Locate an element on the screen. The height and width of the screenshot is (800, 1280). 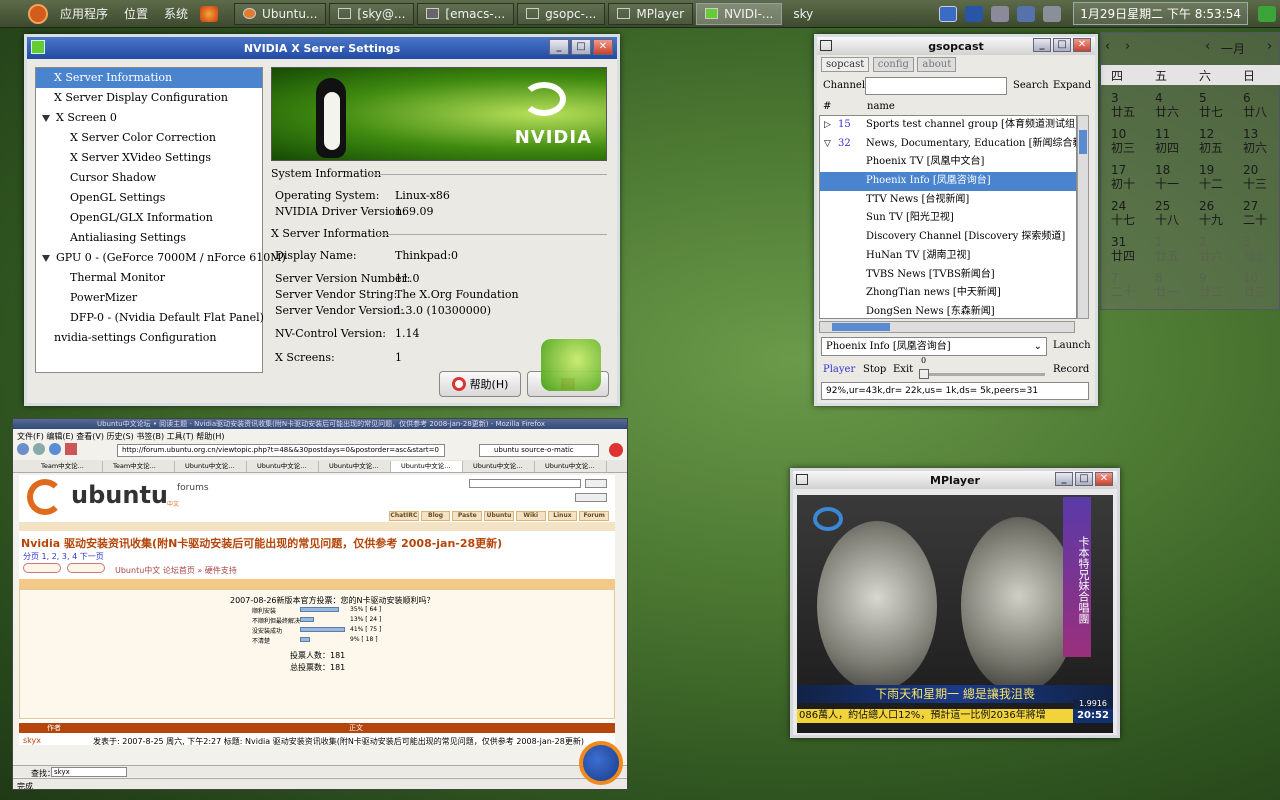
calendar-day: 5 廿七 is located at coordinates (1221, 105).